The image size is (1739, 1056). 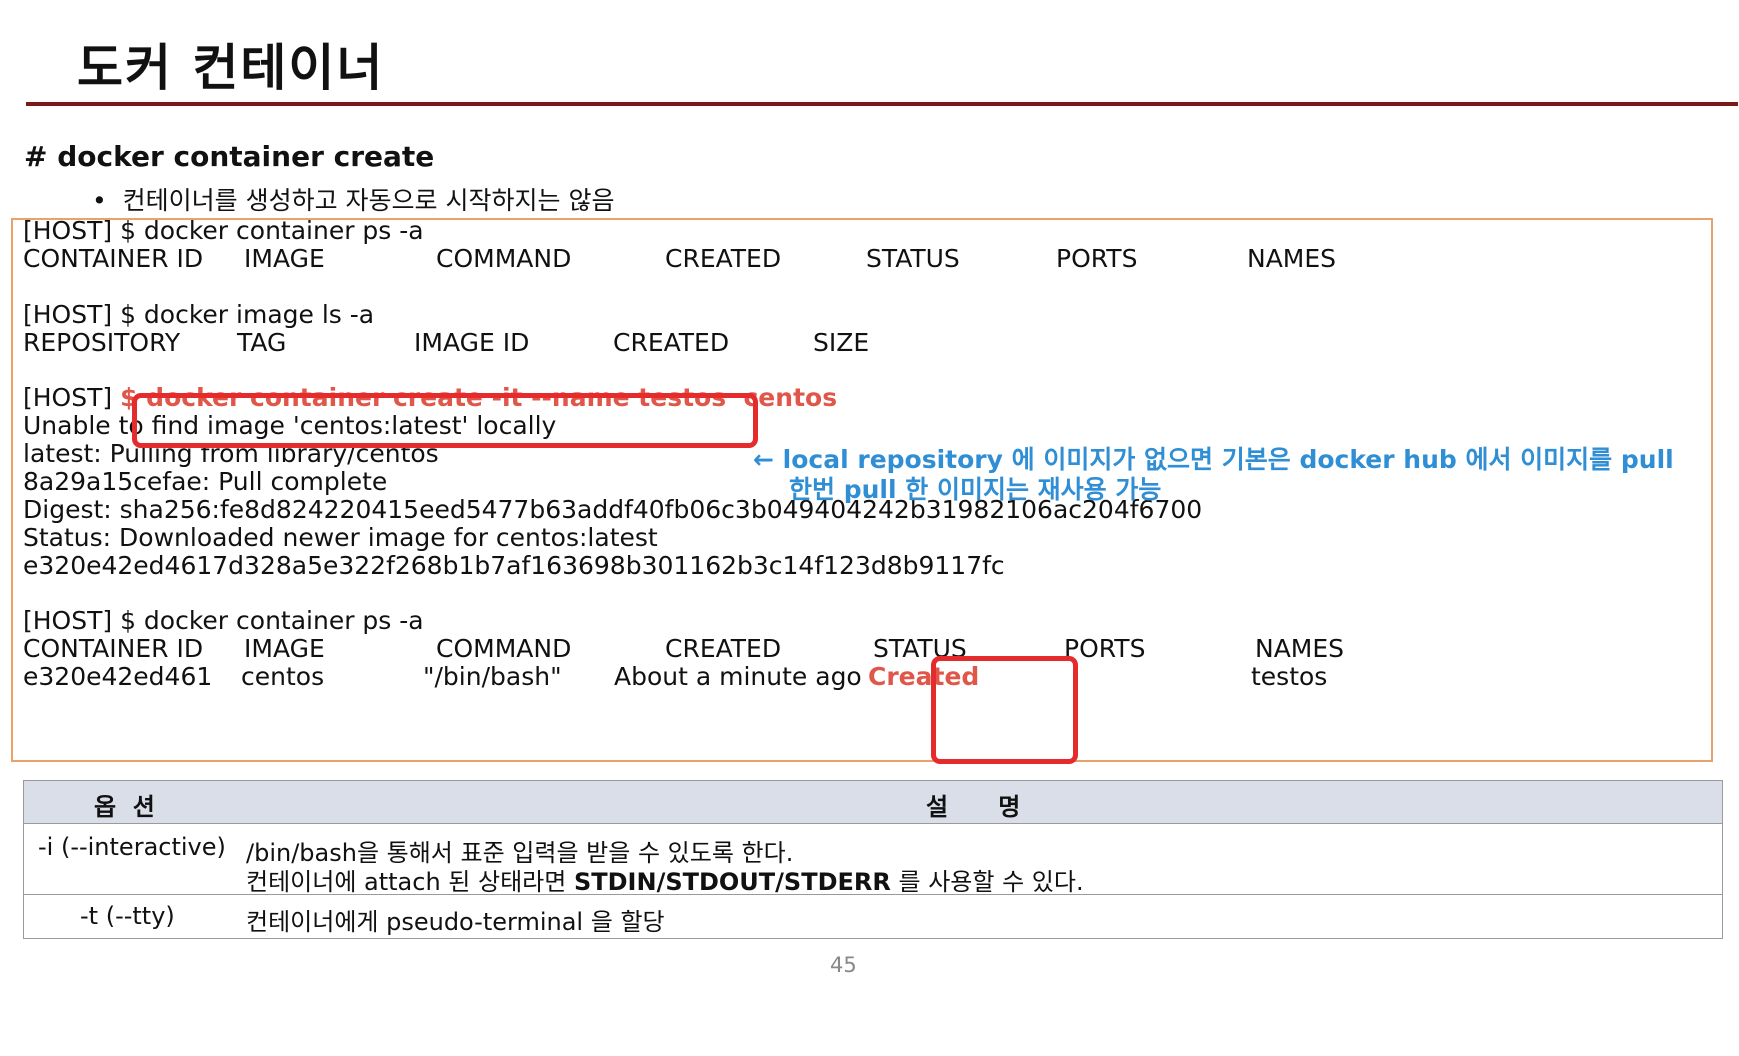 I want to click on desc-line: 컨테이너에게 pseudo-terminal 을 할당, so click(x=455, y=922).